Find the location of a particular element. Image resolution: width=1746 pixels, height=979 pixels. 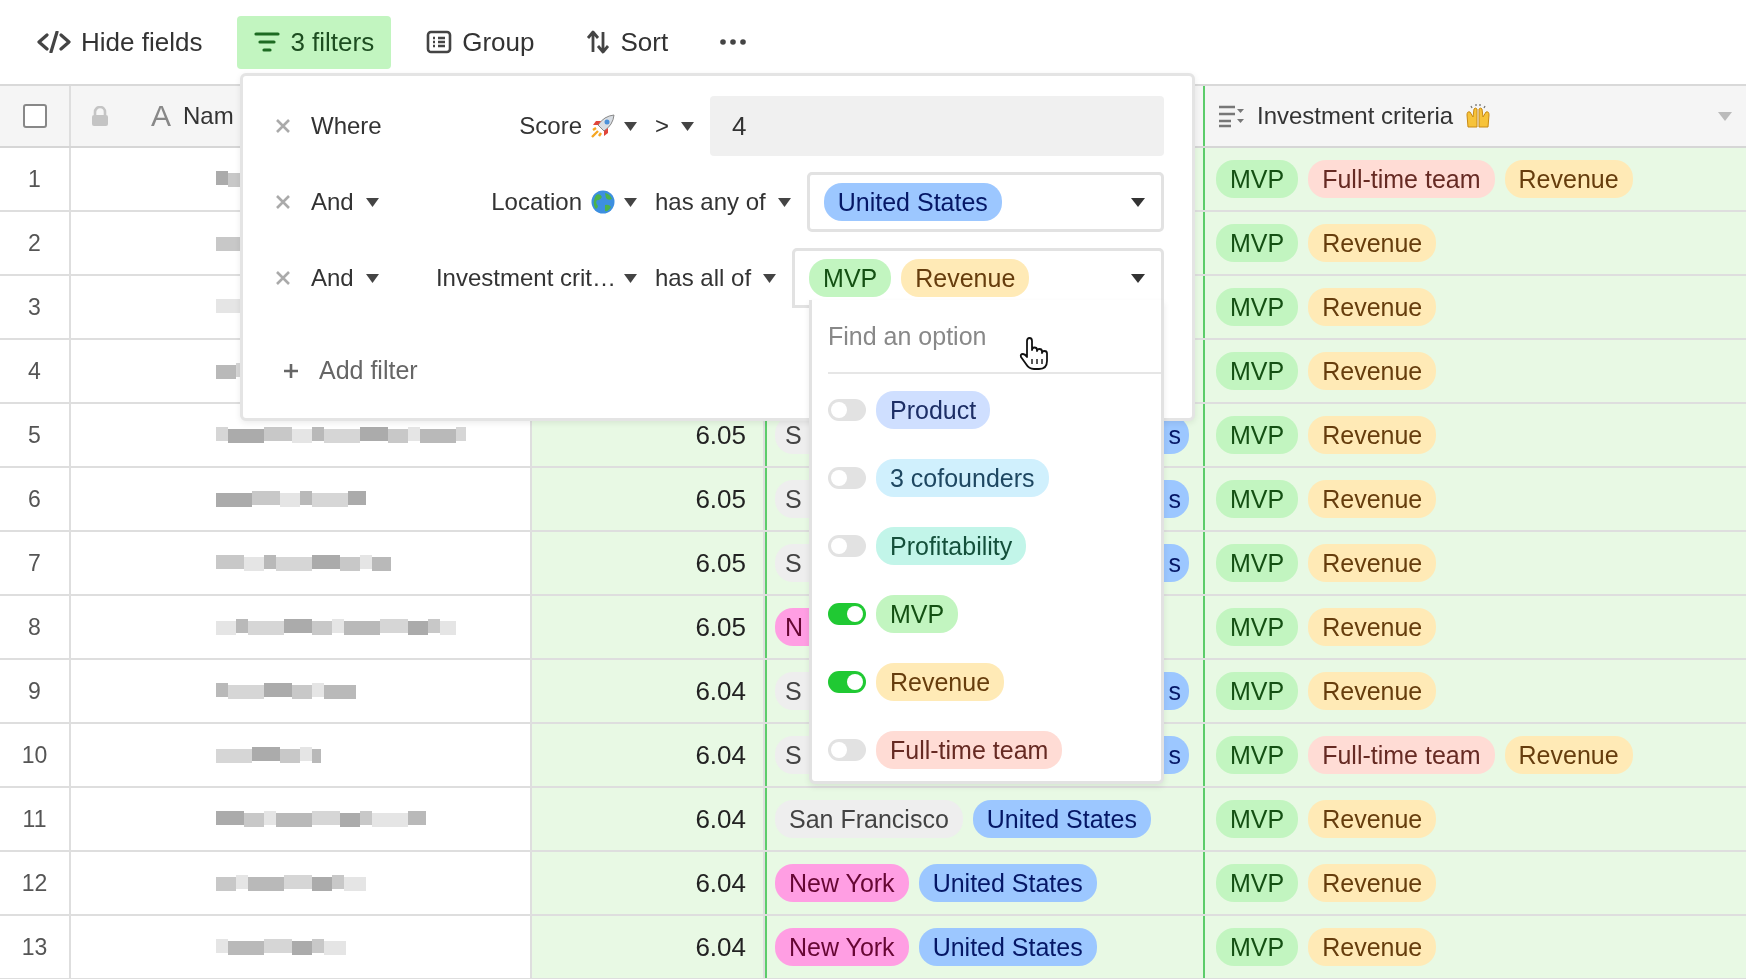

option-tag: Profitability is located at coordinates (951, 546).